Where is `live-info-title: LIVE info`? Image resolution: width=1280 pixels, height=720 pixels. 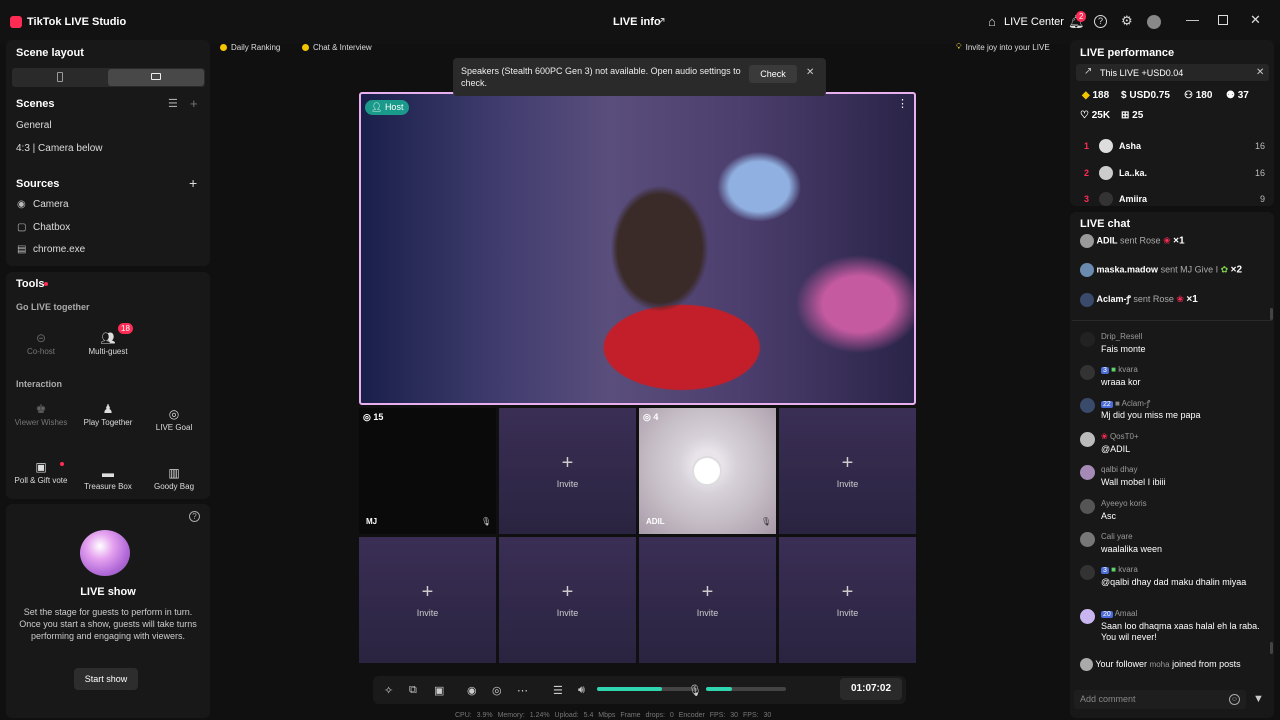
live-info-title: LIVE info is located at coordinates (637, 22).